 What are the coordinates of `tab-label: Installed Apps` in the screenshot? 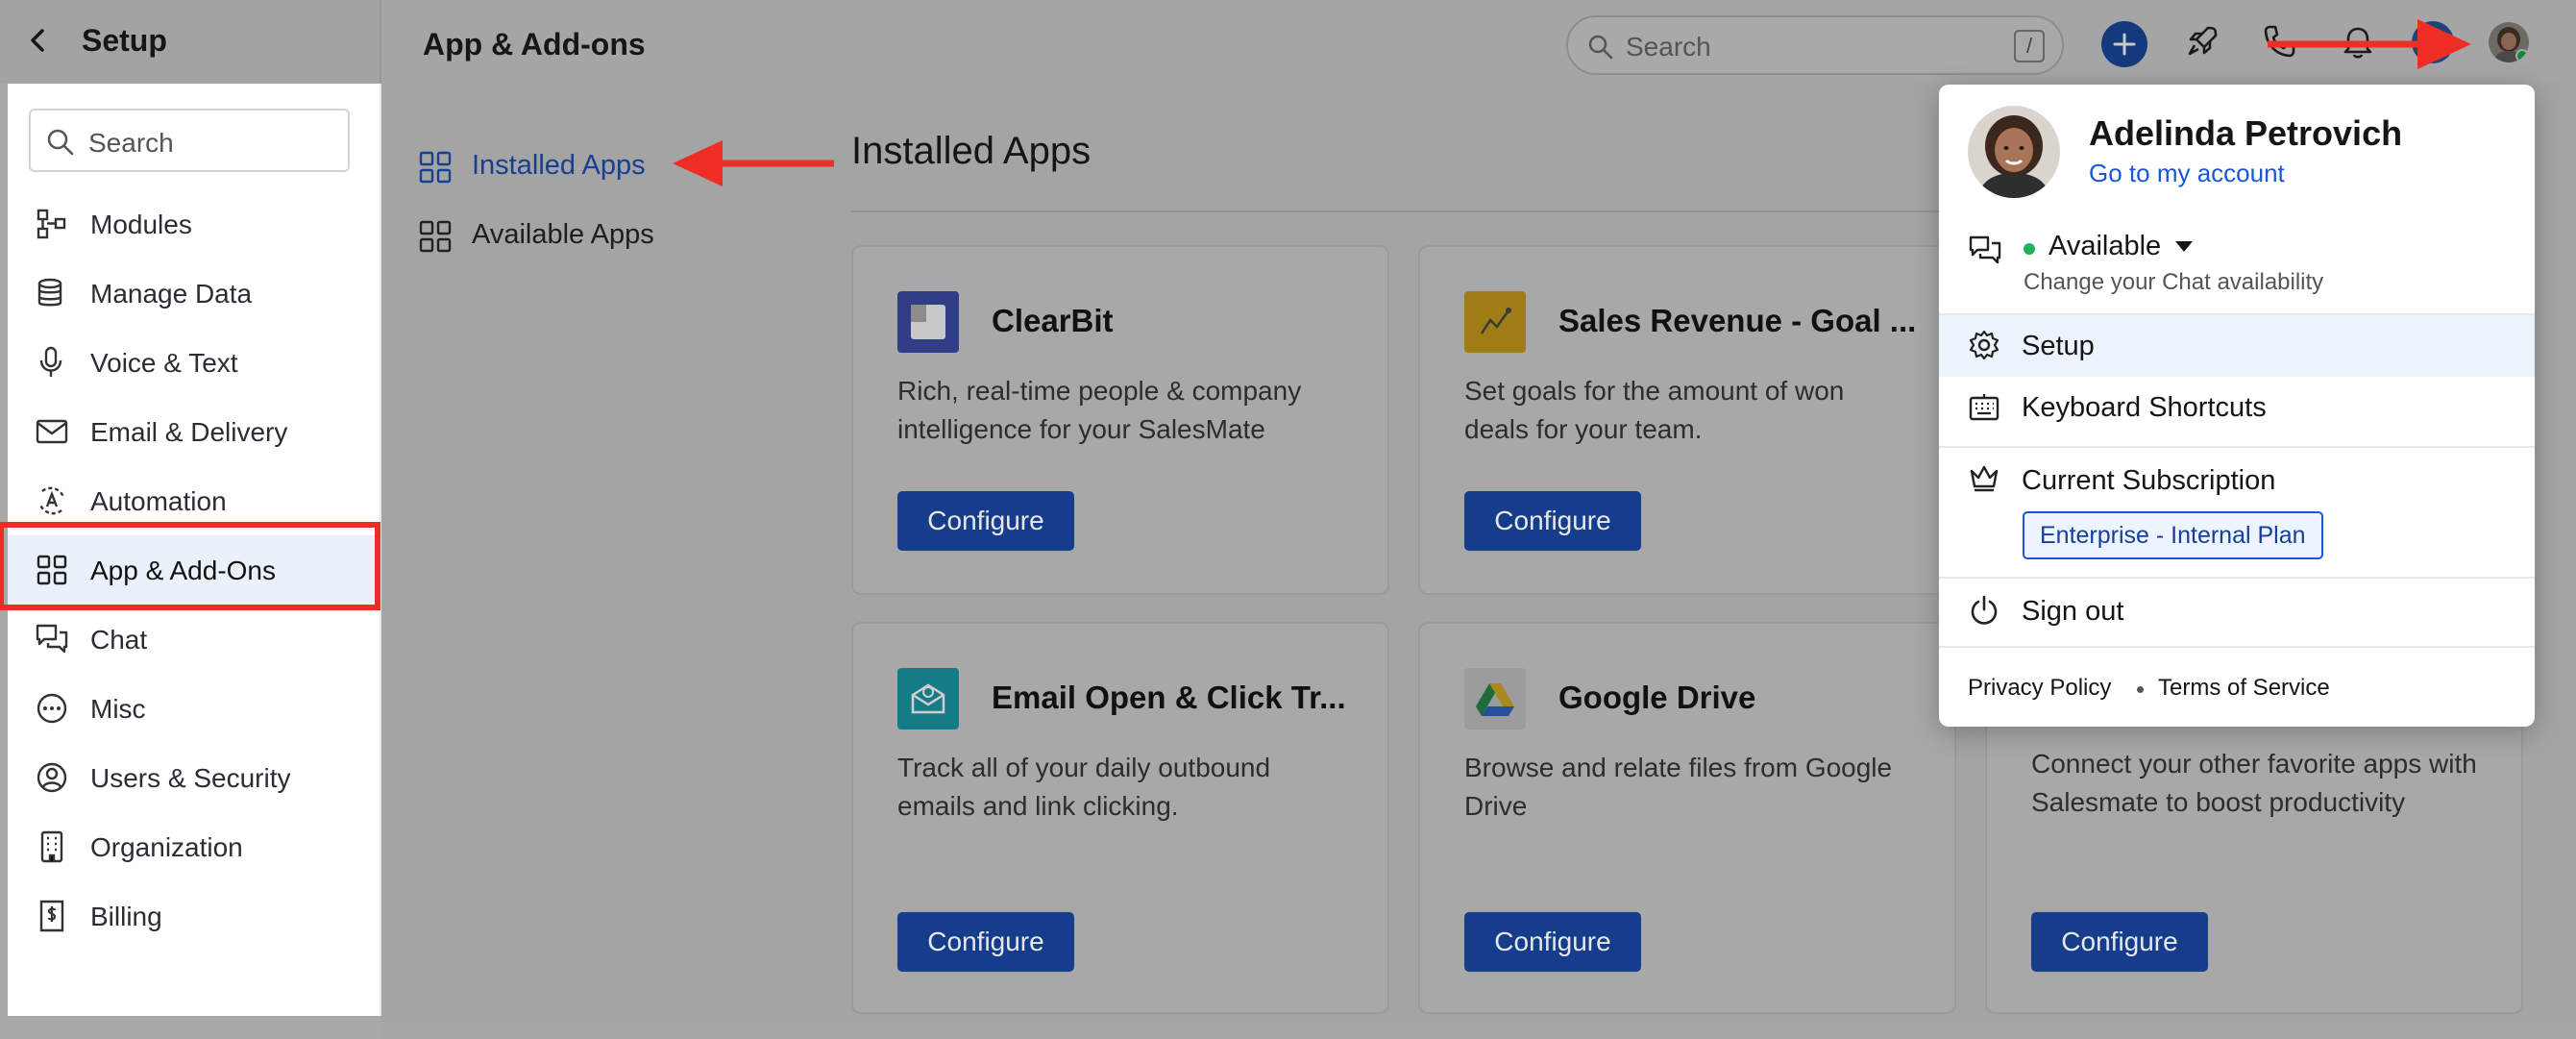 It's located at (559, 166).